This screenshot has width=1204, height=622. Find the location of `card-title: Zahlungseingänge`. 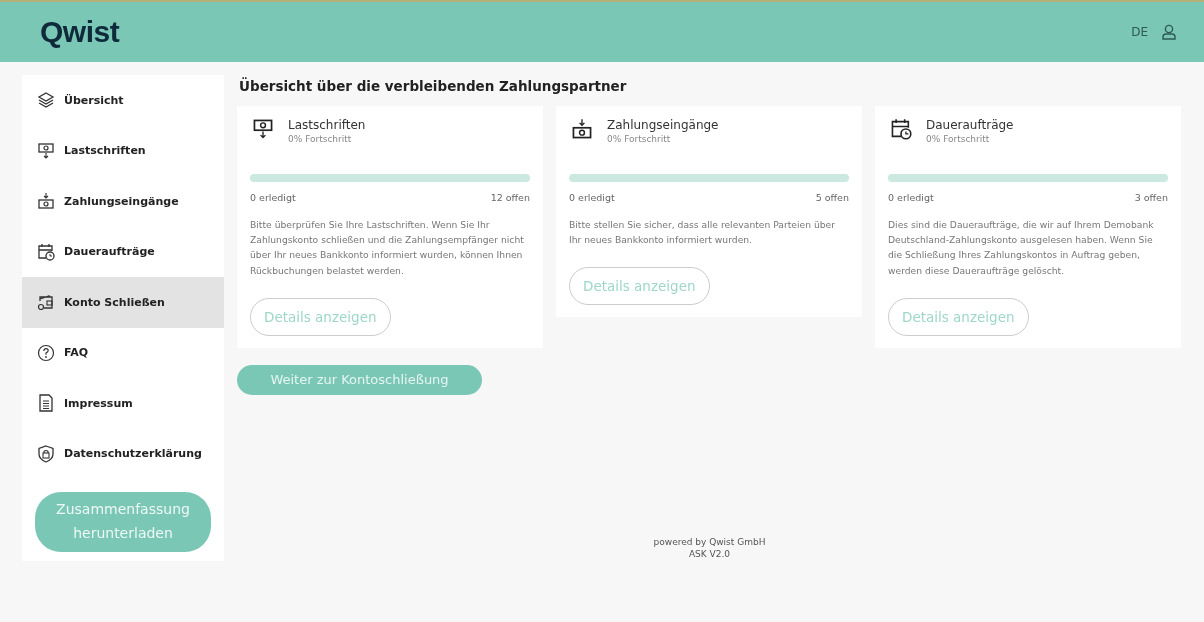

card-title: Zahlungseingänge is located at coordinates (663, 125).